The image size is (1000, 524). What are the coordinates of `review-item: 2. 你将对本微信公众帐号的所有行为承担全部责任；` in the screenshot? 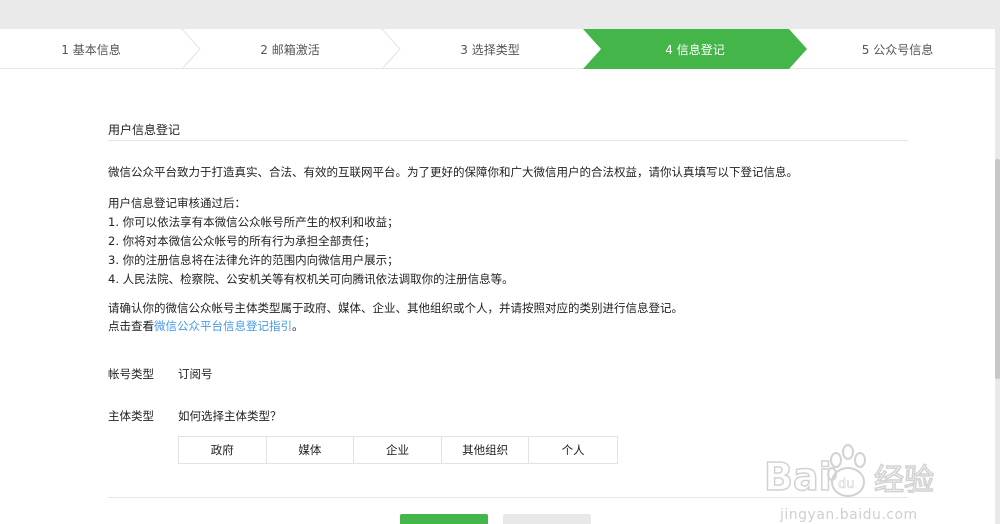 It's located at (242, 241).